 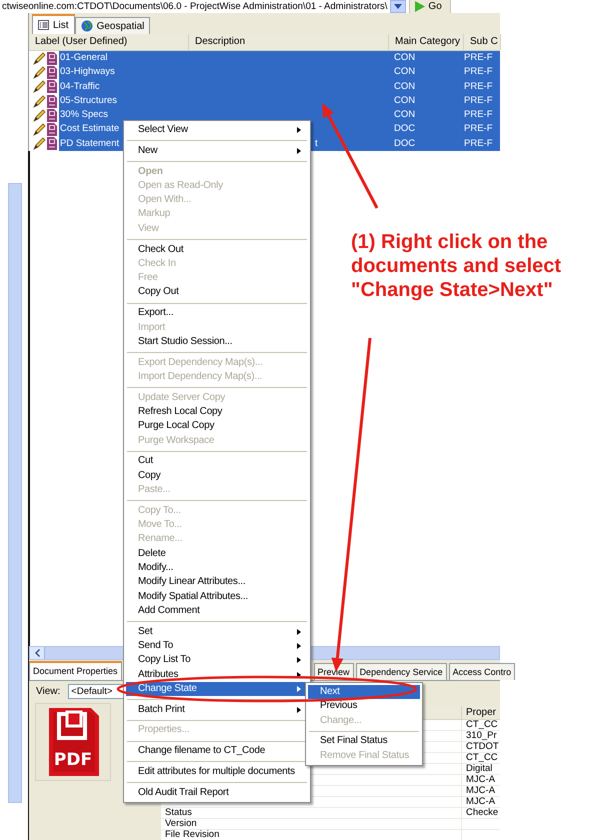 I want to click on property-name: Status, so click(x=178, y=813).